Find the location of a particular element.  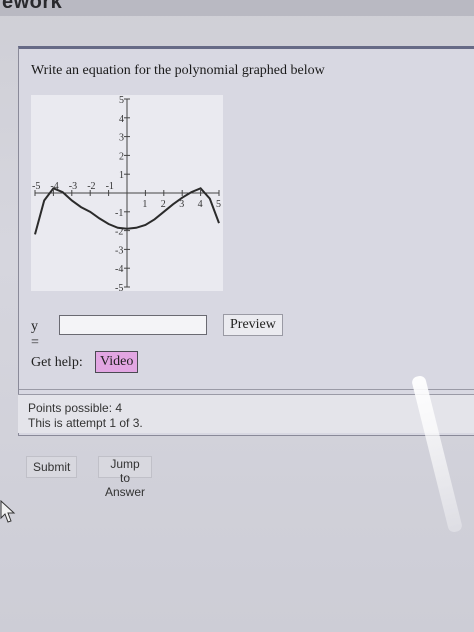

attempt-info: This is attempt 1 of 3. is located at coordinates (85, 423).